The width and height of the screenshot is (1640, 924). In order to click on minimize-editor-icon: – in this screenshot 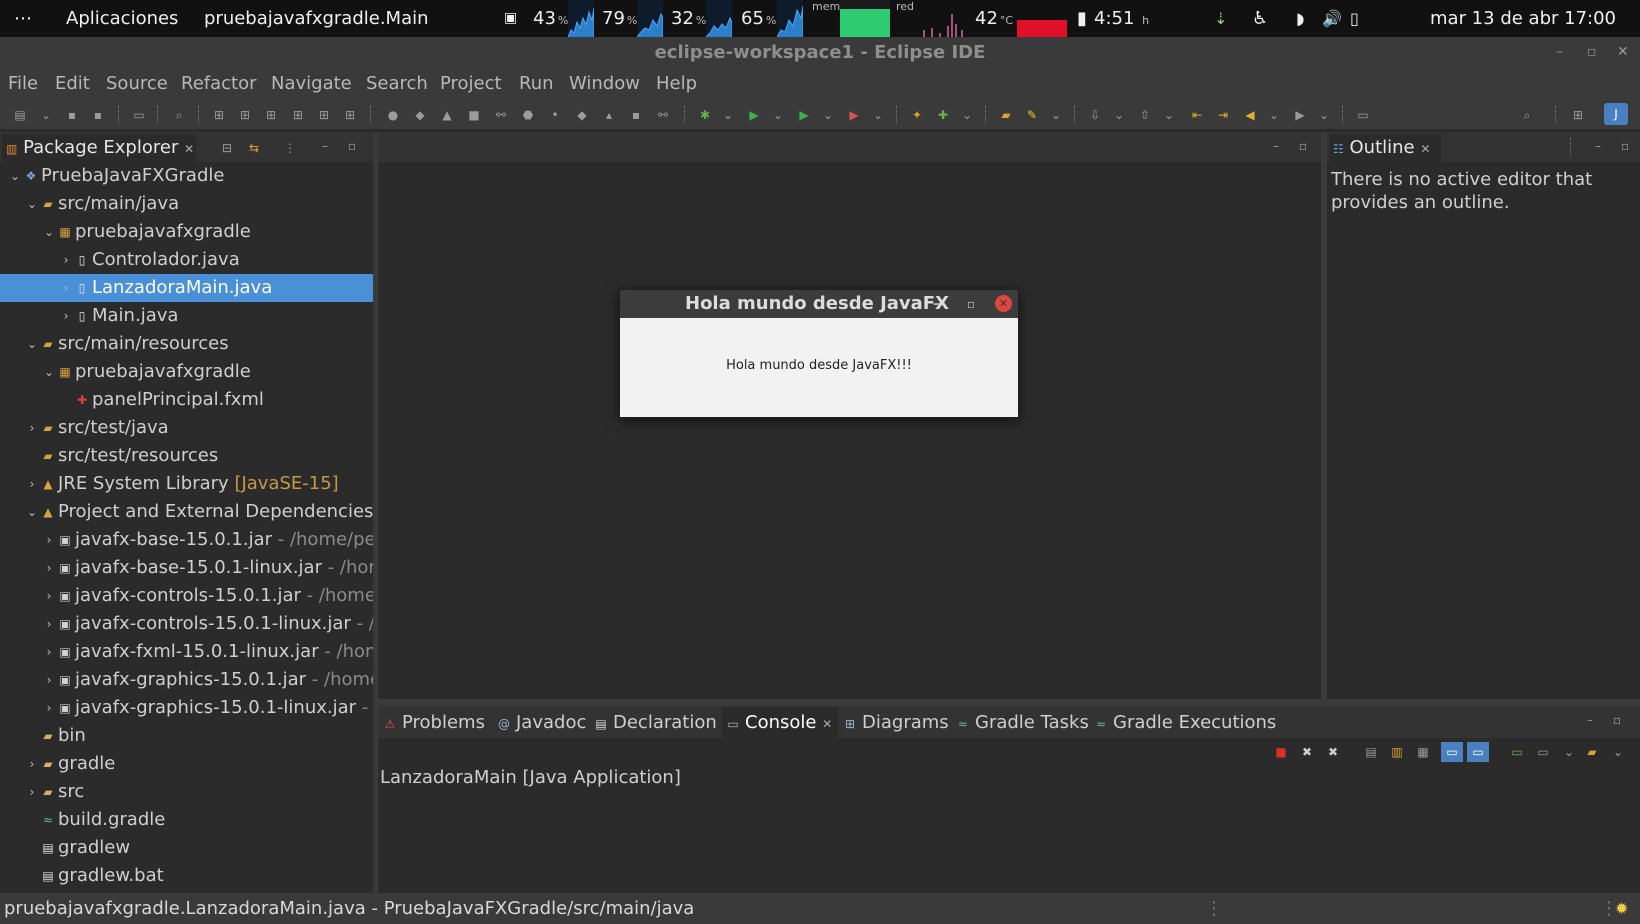, I will do `click(1276, 146)`.